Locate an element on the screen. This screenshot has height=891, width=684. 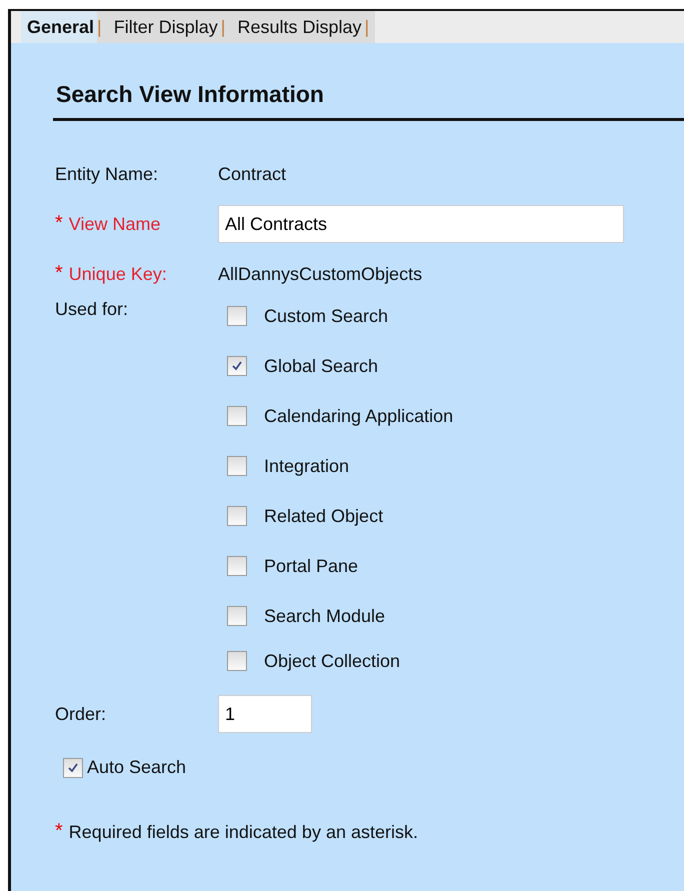
checkbox-label: Object Collection is located at coordinates (332, 661).